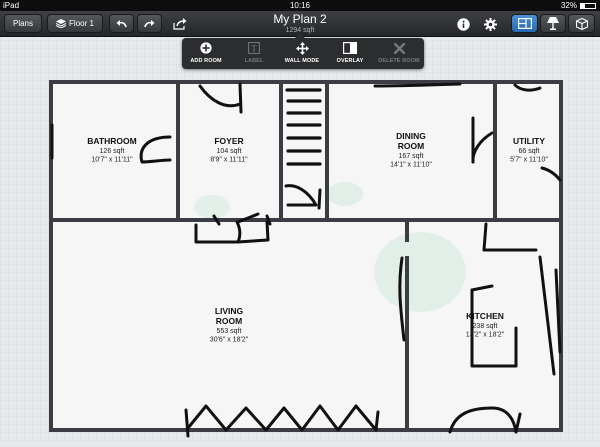 The width and height of the screenshot is (600, 447). Describe the element at coordinates (399, 48) in the screenshot. I see `x-delete-icon` at that location.